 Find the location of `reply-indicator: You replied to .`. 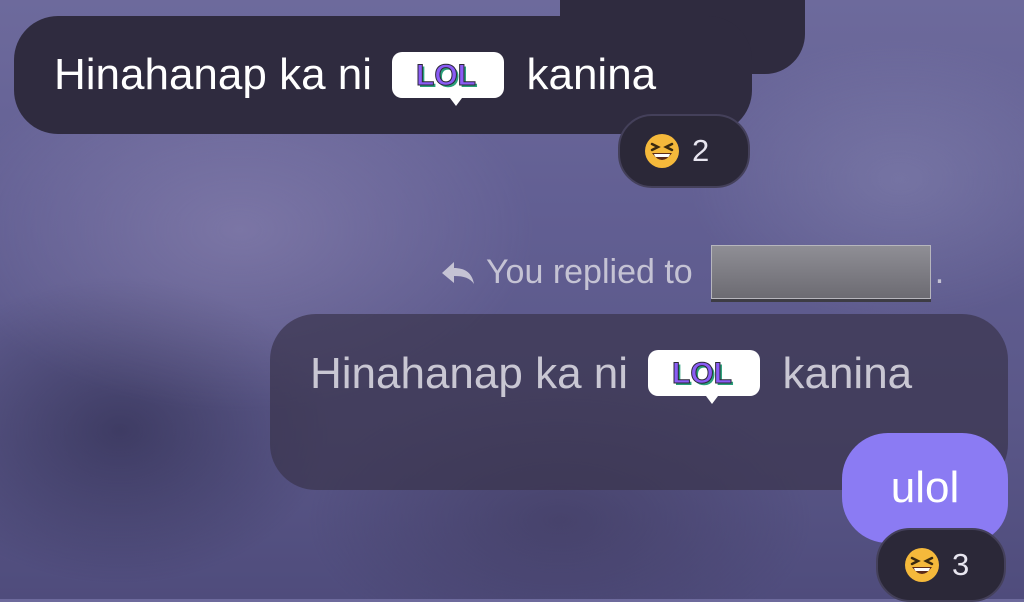

reply-indicator: You replied to . is located at coordinates (692, 272).